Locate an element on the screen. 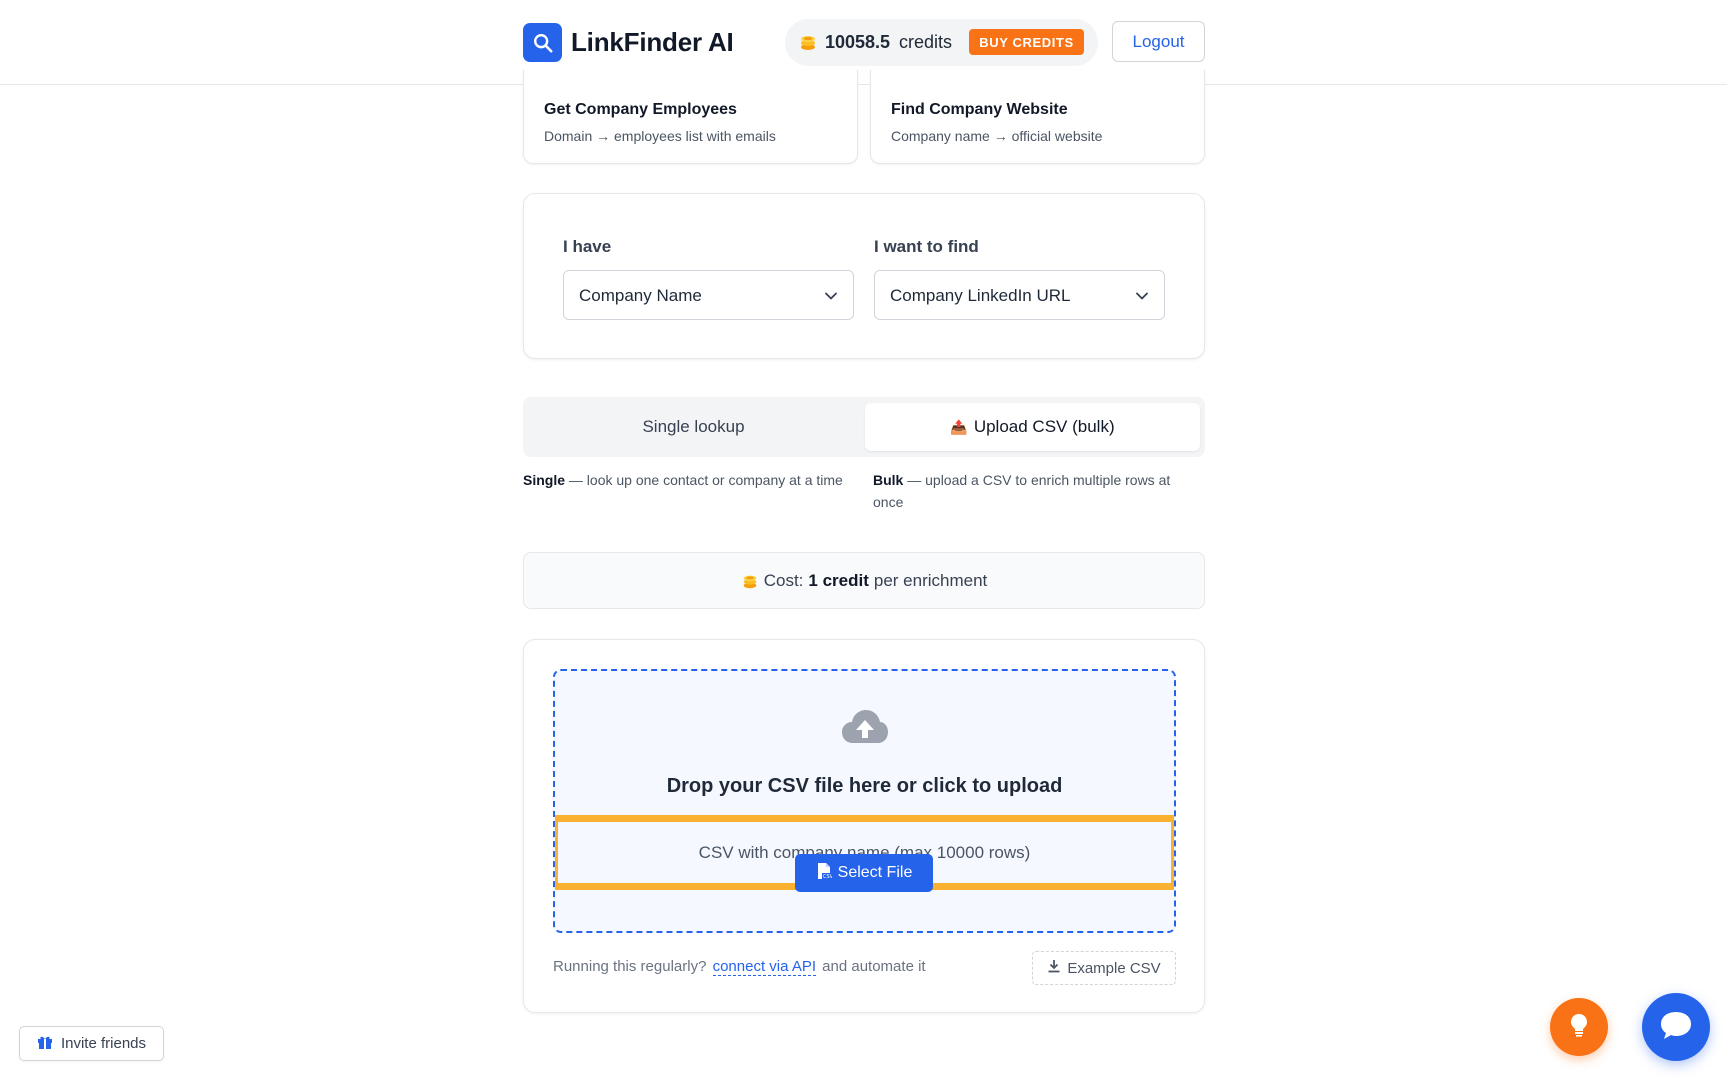 This screenshot has width=1727, height=1080. have-select: Company Name is located at coordinates (708, 295).